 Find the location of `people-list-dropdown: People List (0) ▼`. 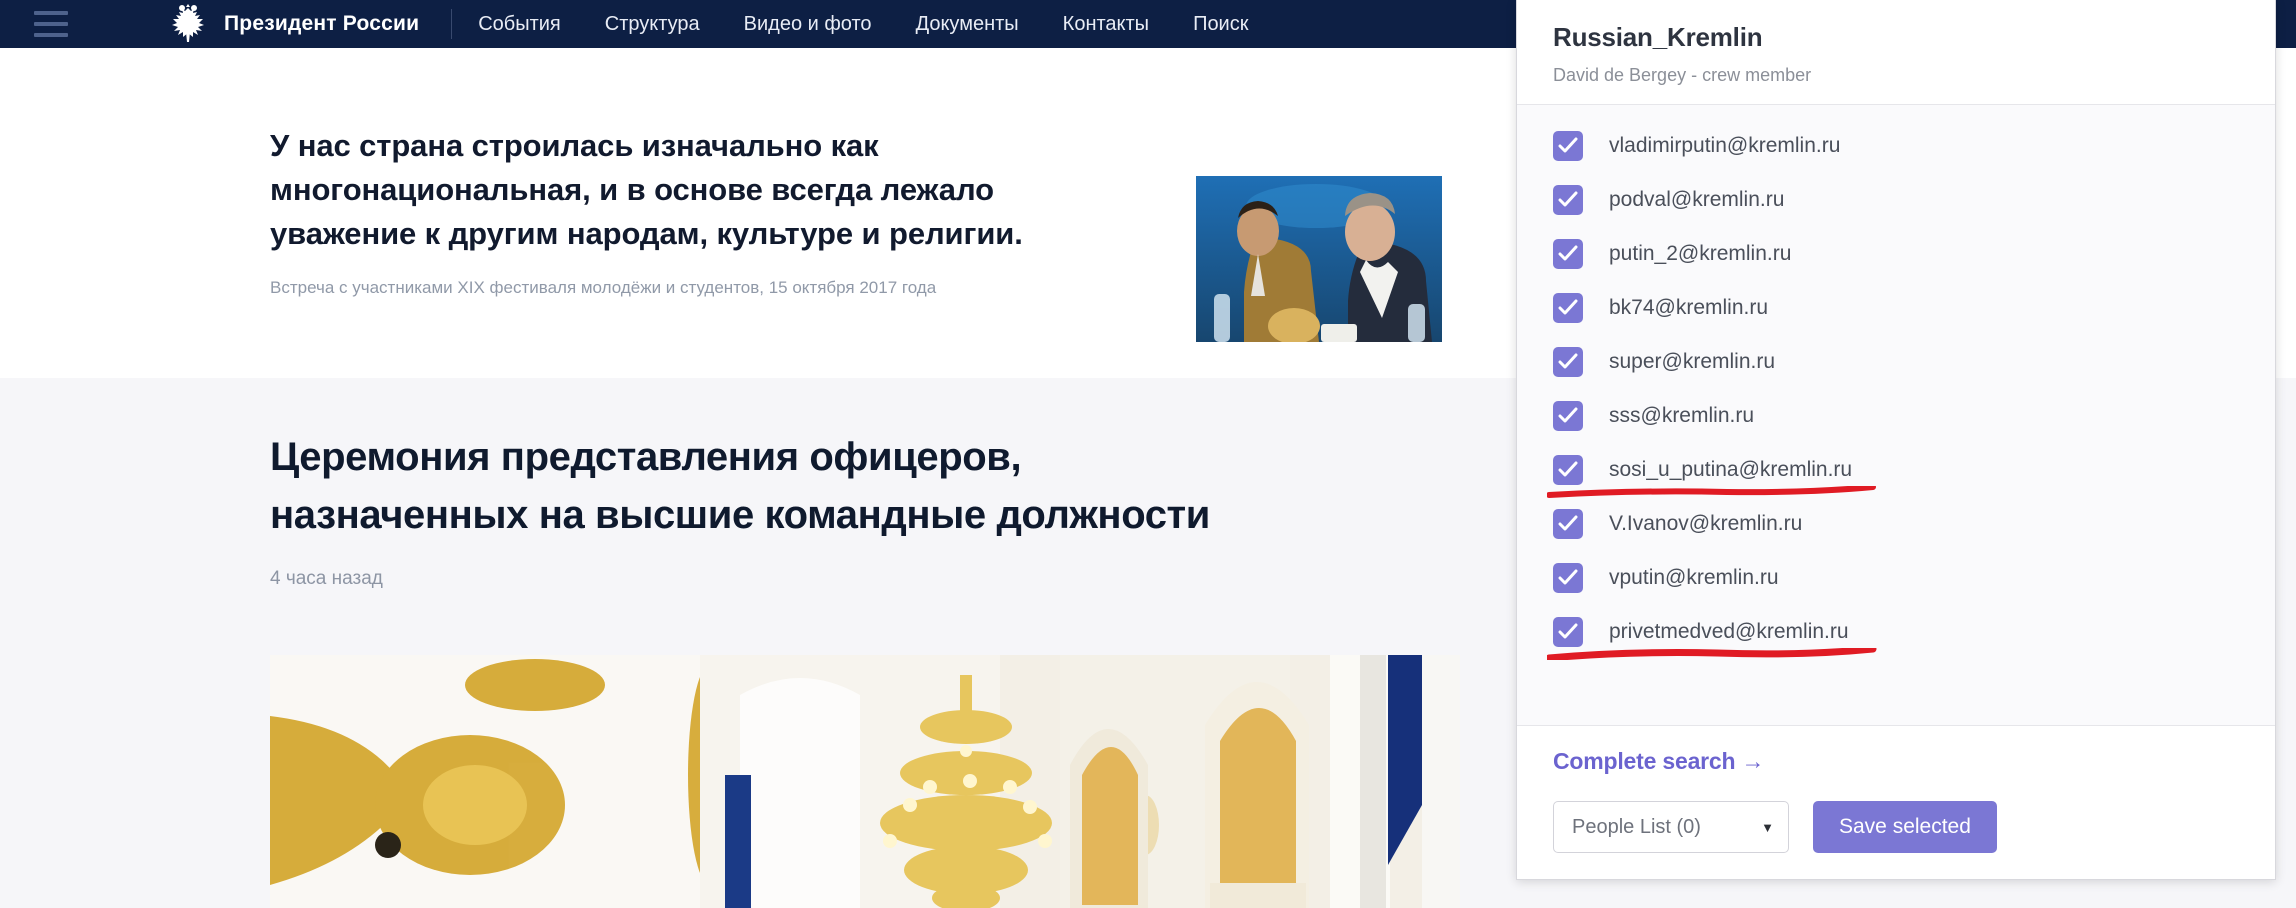

people-list-dropdown: People List (0) ▼ is located at coordinates (1671, 827).